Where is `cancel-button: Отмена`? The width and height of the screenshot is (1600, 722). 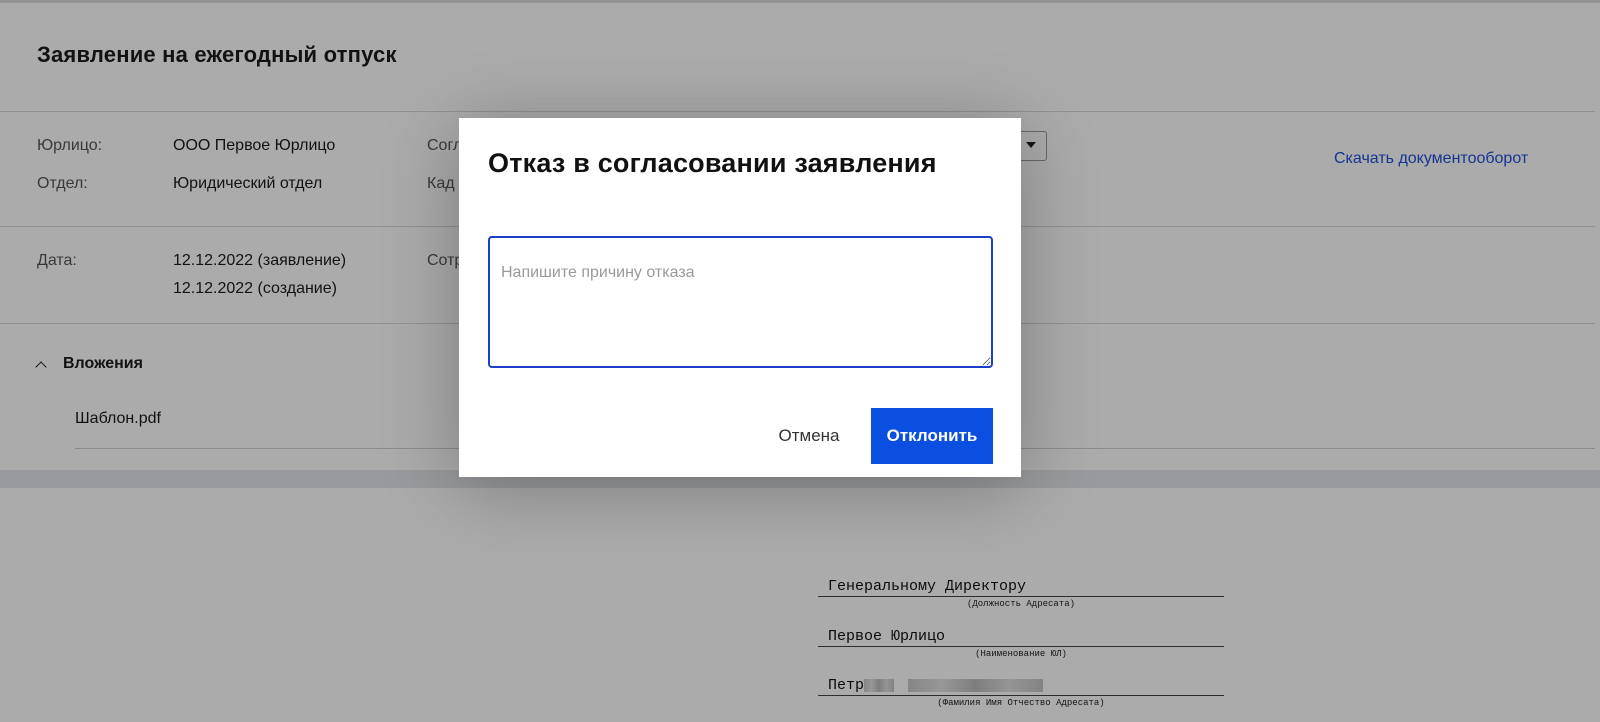 cancel-button: Отмена is located at coordinates (809, 436).